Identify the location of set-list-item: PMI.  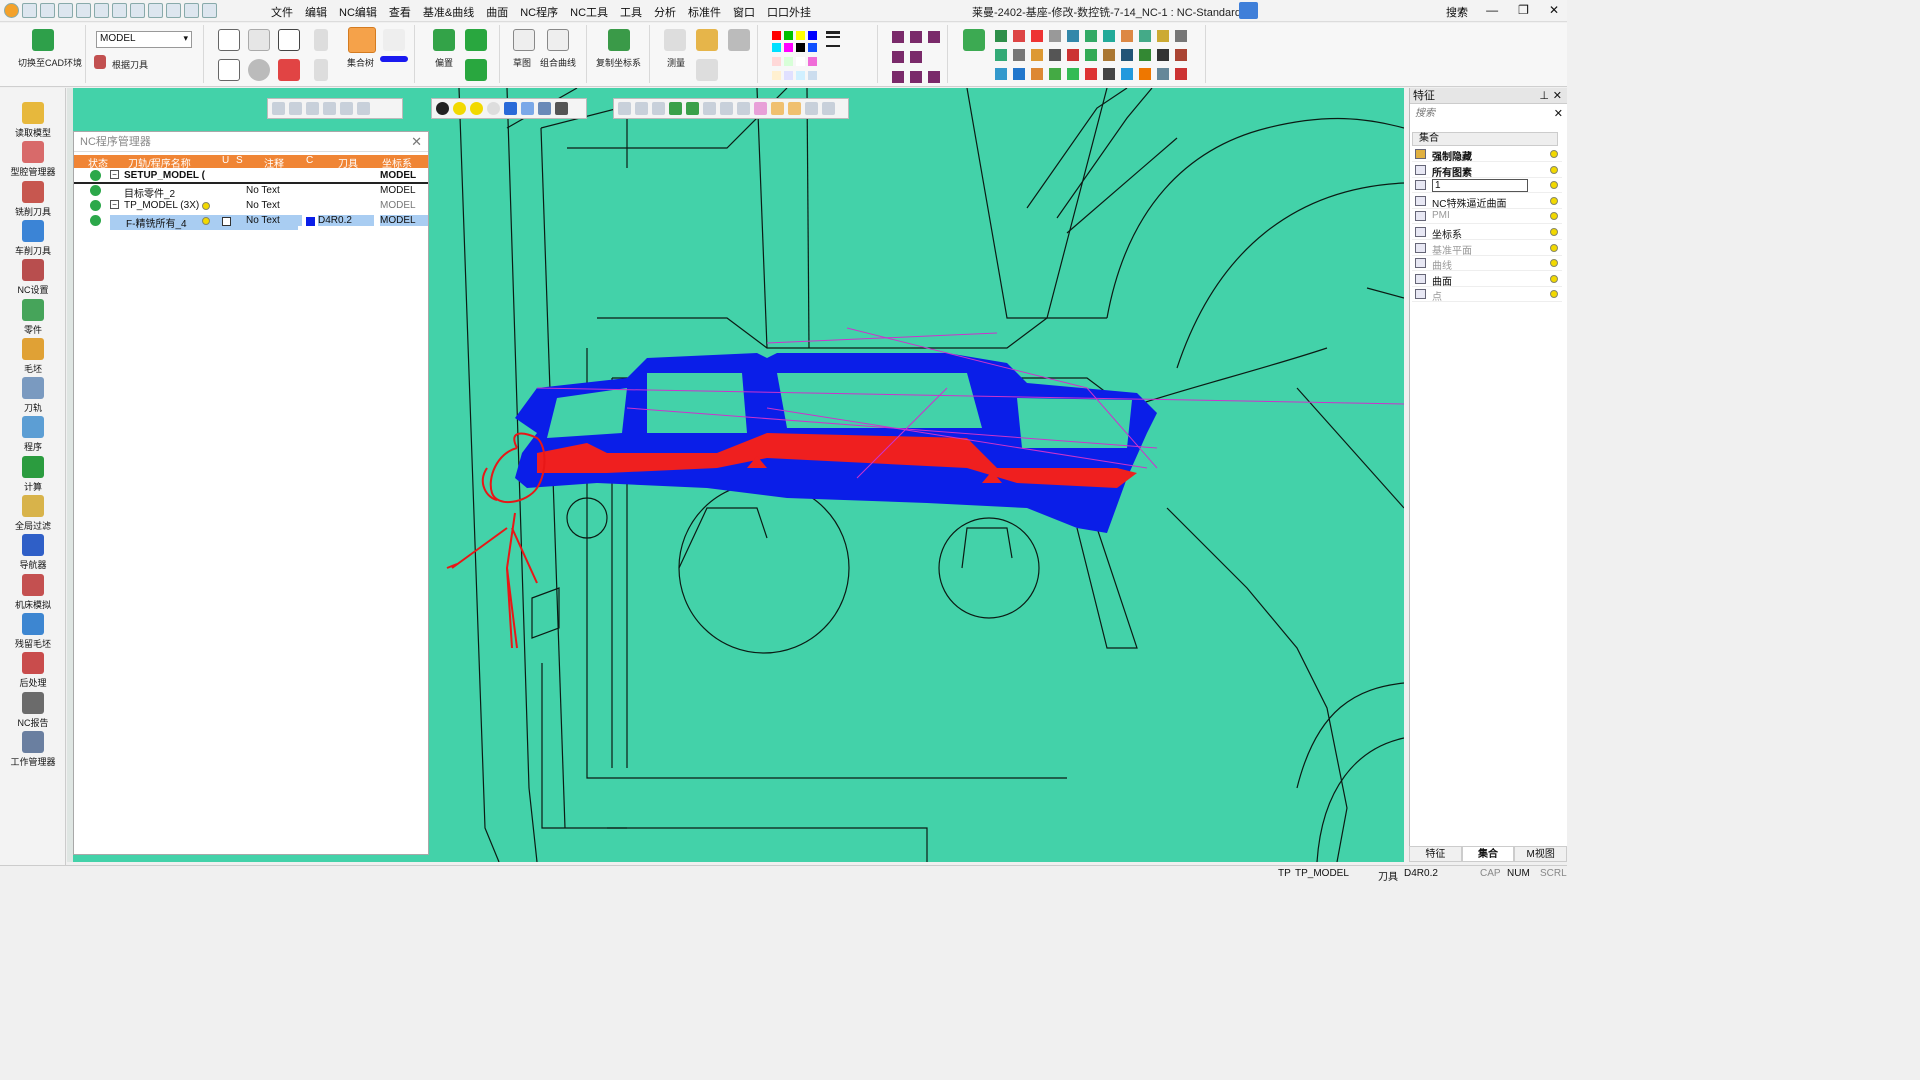
(1487, 217).